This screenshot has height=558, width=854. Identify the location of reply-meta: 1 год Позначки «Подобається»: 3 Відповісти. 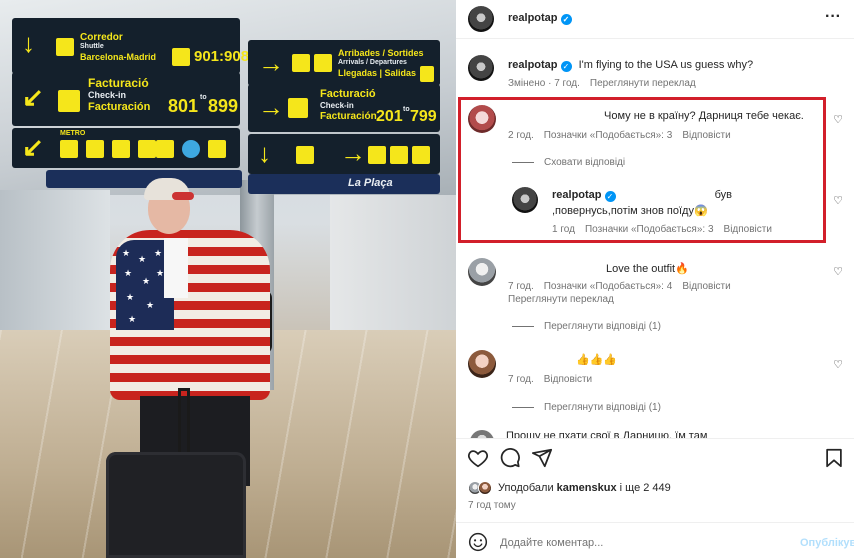
(667, 229).